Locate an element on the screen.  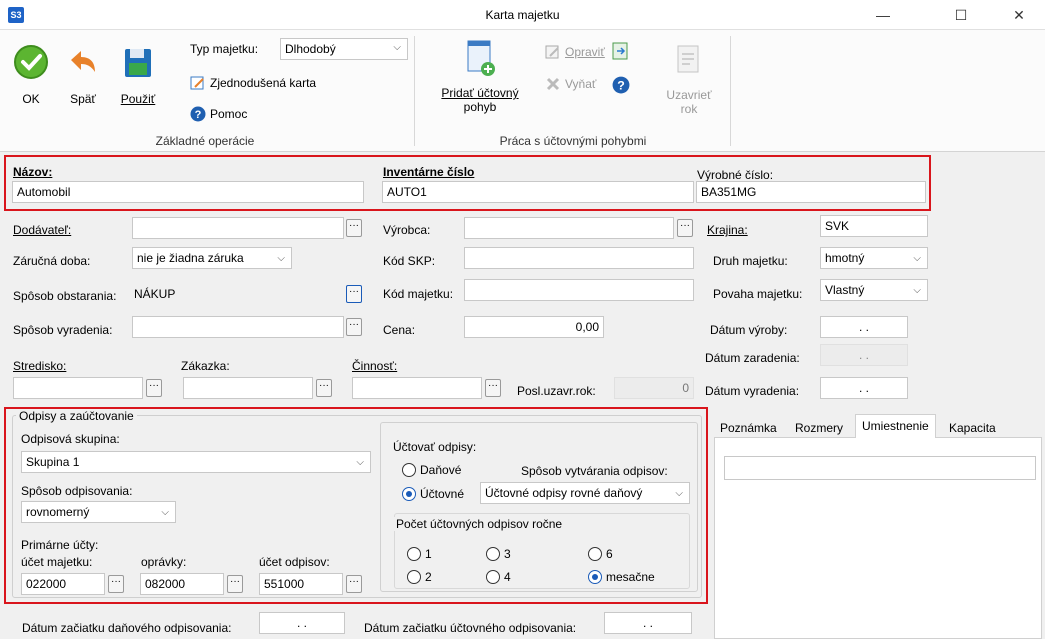
activity-lookup-button: ··· is located at coordinates (493, 388).